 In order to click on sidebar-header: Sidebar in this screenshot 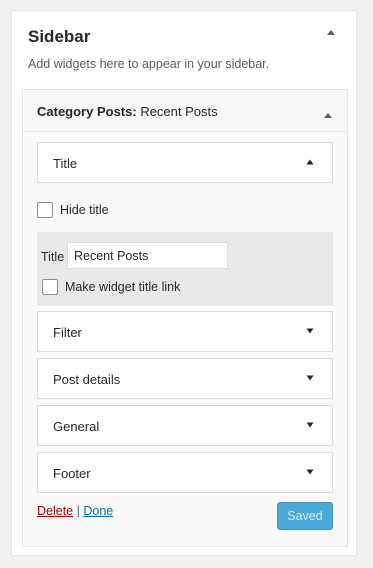, I will do `click(184, 37)`.